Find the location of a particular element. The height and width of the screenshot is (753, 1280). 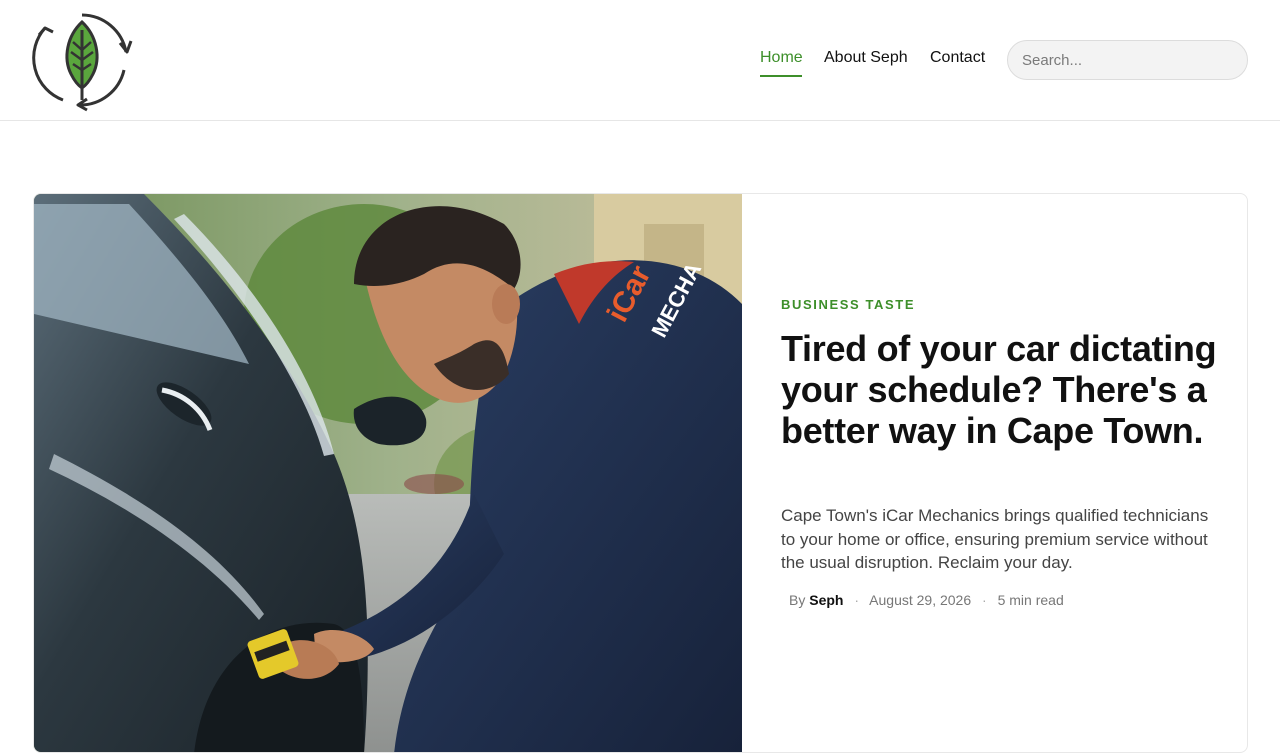

post-meta: By Seph · August 29, 2026 · 5 min read is located at coordinates (926, 600).